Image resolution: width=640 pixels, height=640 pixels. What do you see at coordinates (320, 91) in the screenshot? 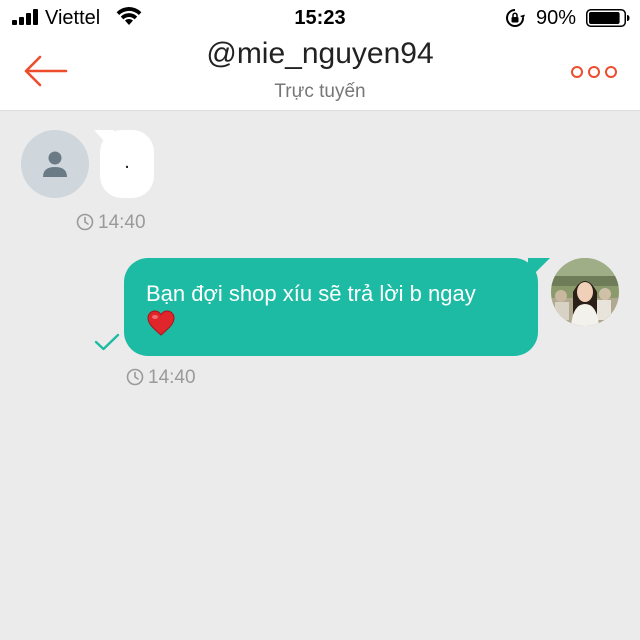
I see `online-status: Trực tuyến` at bounding box center [320, 91].